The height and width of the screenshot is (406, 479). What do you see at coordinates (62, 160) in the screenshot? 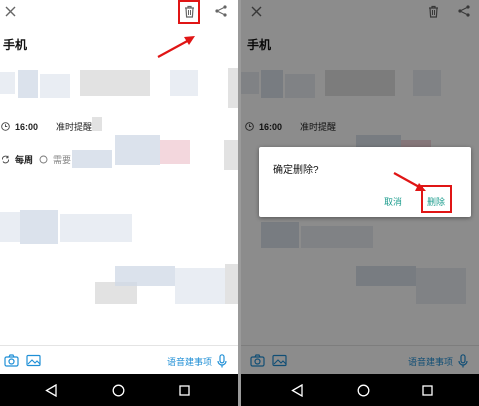
I see `repeat-extra: 需要` at bounding box center [62, 160].